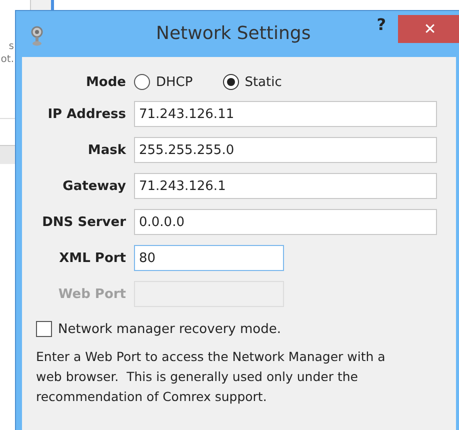 The width and height of the screenshot is (459, 430). Describe the element at coordinates (169, 329) in the screenshot. I see `checkbox-label: Network manager recovery mode.` at that location.